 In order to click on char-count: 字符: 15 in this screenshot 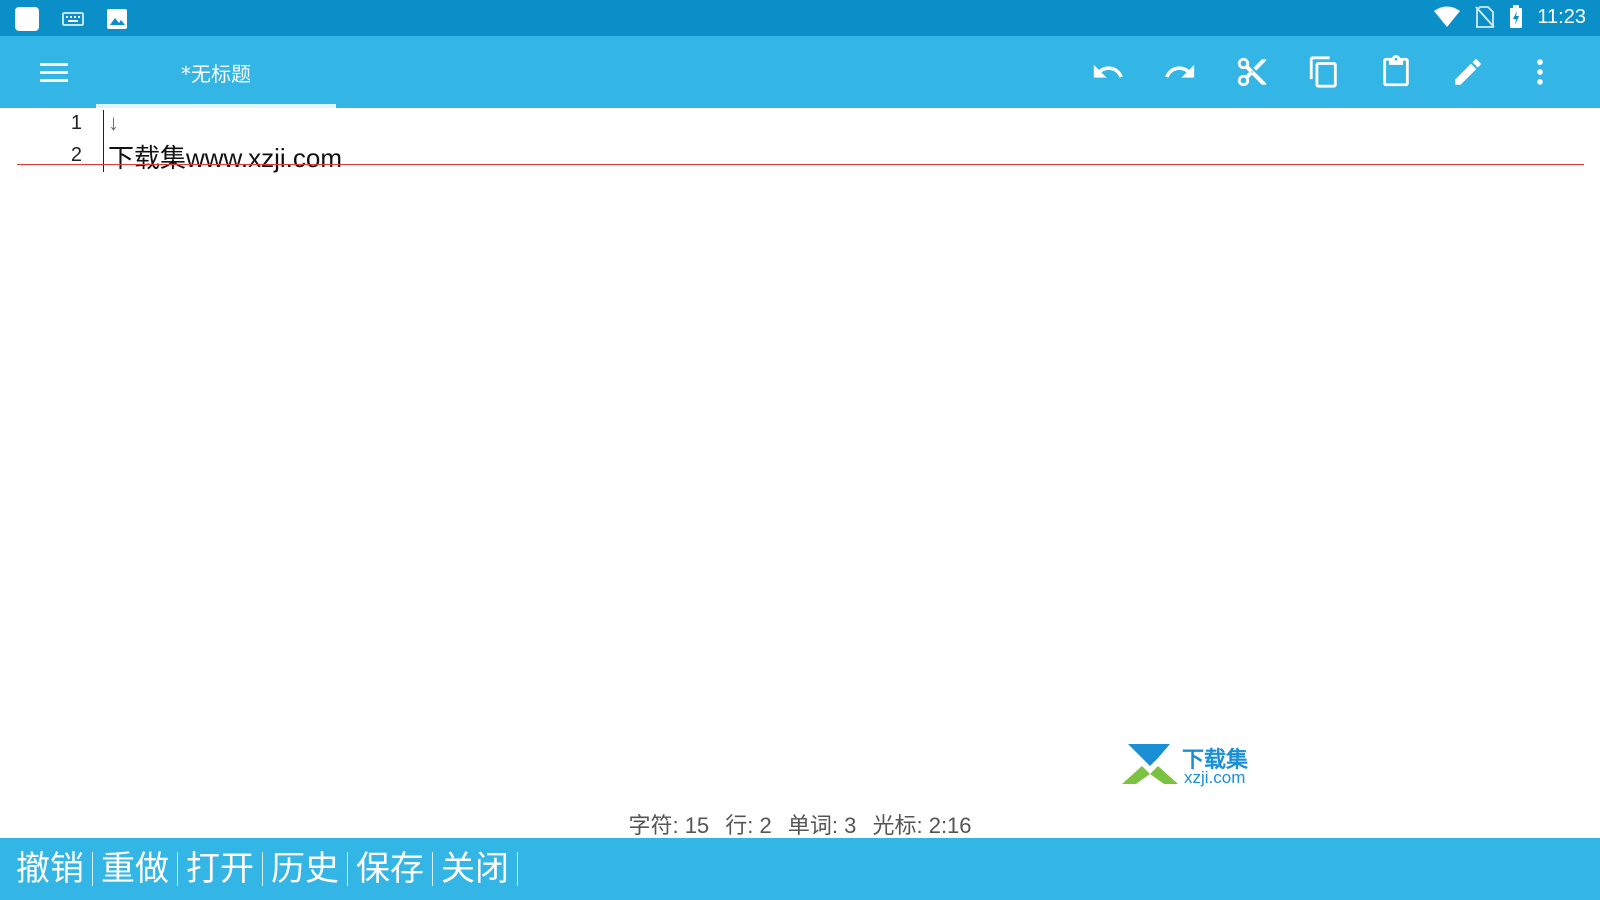, I will do `click(669, 825)`.